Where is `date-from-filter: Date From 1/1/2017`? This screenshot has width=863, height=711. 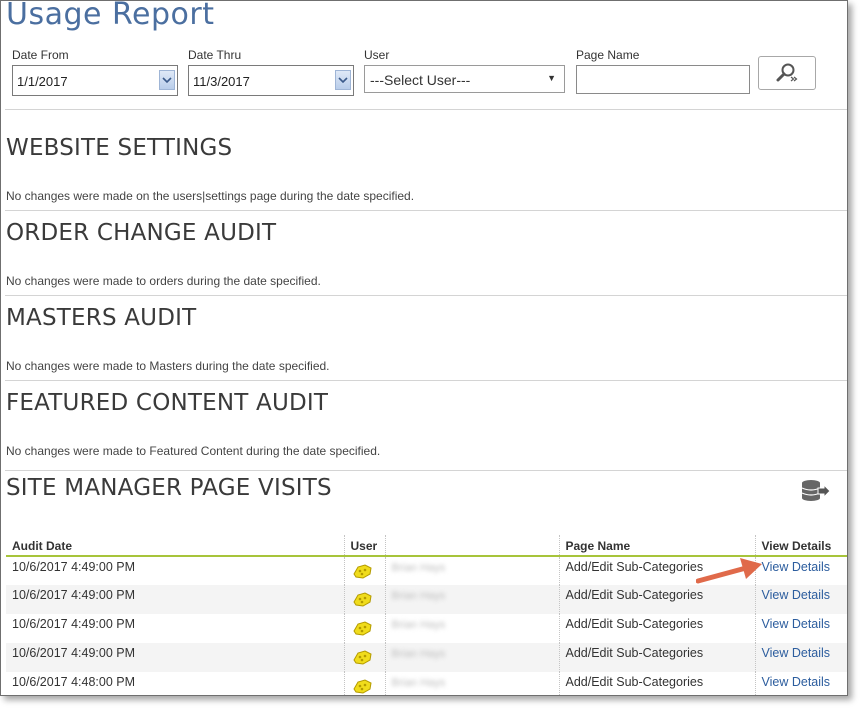
date-from-filter: Date From 1/1/2017 is located at coordinates (95, 72).